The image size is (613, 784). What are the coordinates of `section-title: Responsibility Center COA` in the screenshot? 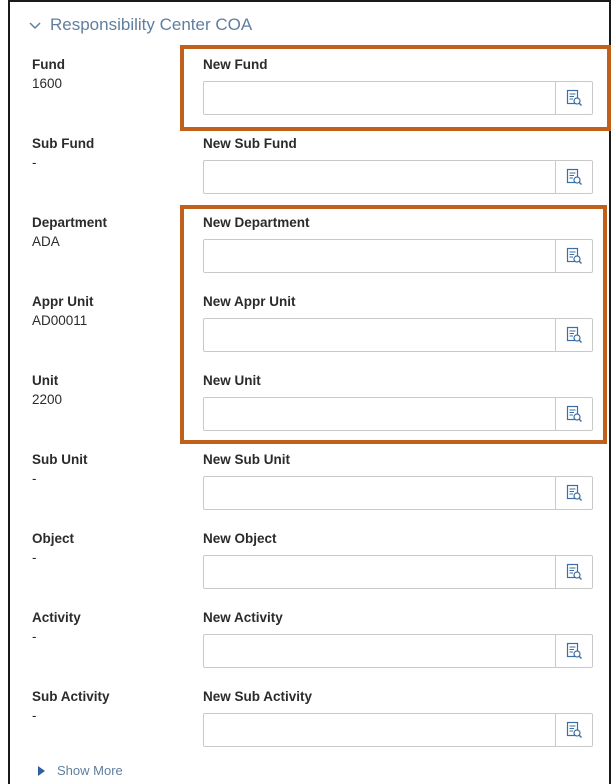 It's located at (151, 24).